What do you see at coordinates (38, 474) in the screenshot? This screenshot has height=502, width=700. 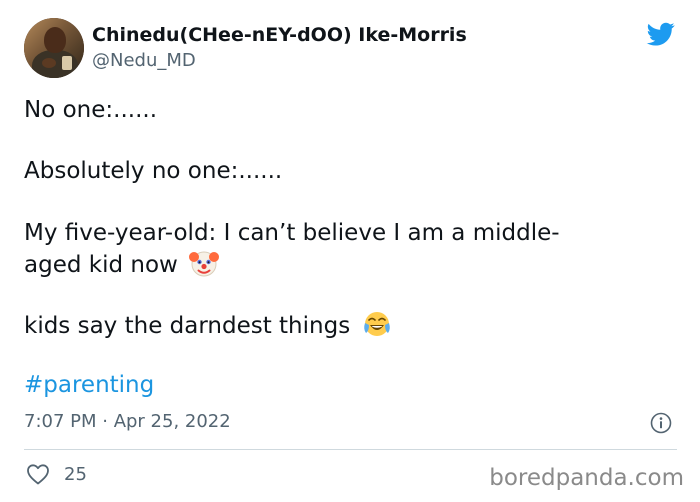 I see `heart-icon` at bounding box center [38, 474].